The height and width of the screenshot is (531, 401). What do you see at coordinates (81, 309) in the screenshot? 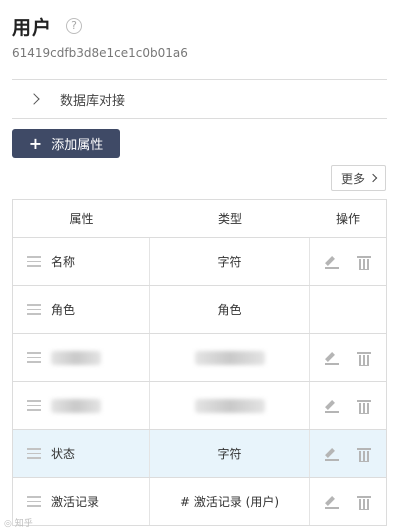
I see `attribute-cell: 角色` at bounding box center [81, 309].